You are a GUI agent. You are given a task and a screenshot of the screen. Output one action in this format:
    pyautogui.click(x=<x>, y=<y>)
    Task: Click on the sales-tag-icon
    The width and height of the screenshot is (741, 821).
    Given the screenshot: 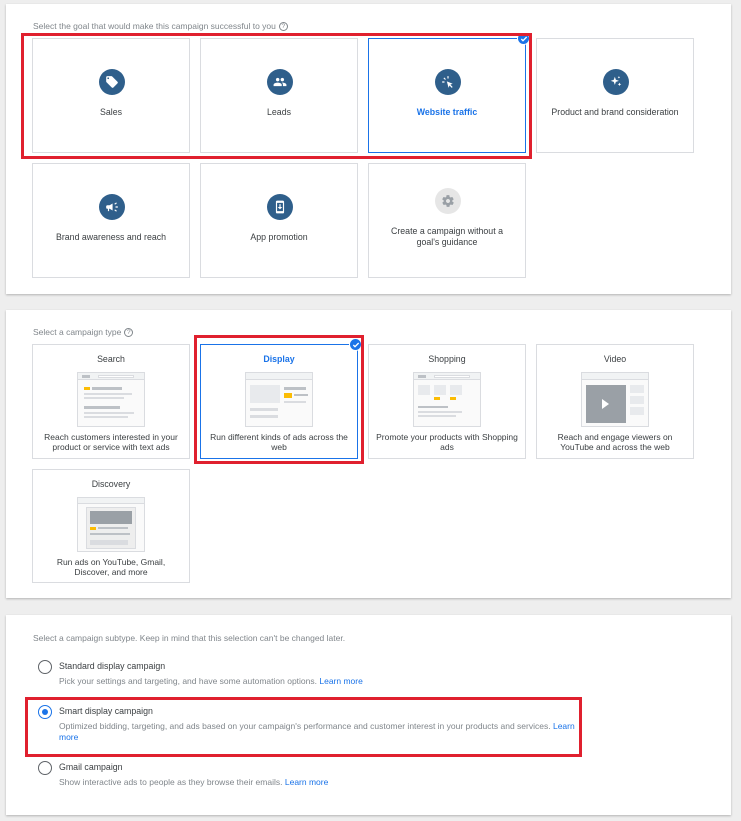 What is the action you would take?
    pyautogui.click(x=112, y=82)
    